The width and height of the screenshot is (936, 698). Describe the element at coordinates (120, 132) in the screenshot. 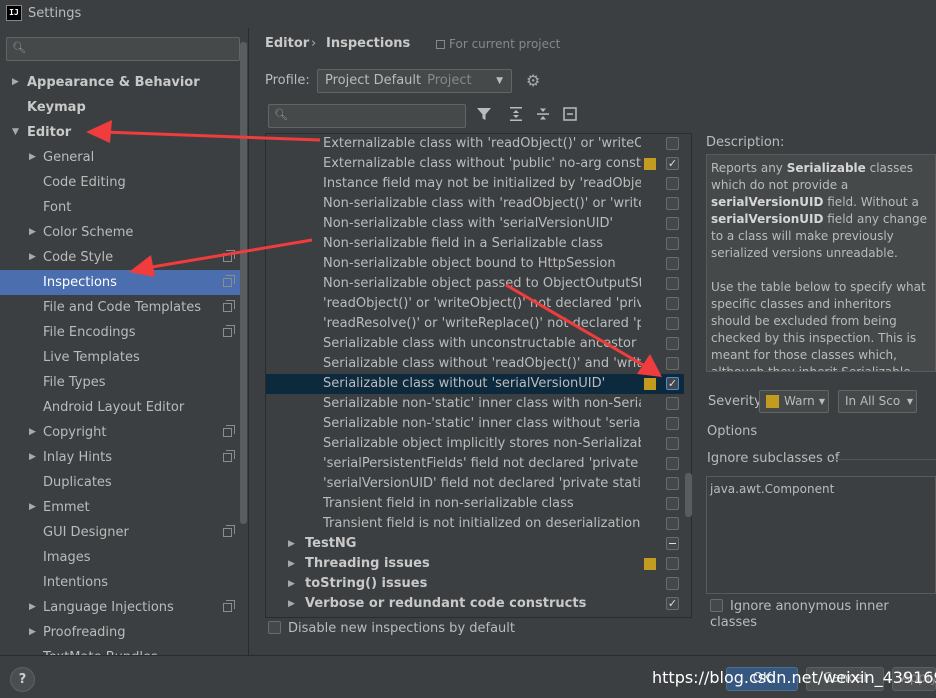

I see `sidebar-item-editor: ▼ Editor` at that location.